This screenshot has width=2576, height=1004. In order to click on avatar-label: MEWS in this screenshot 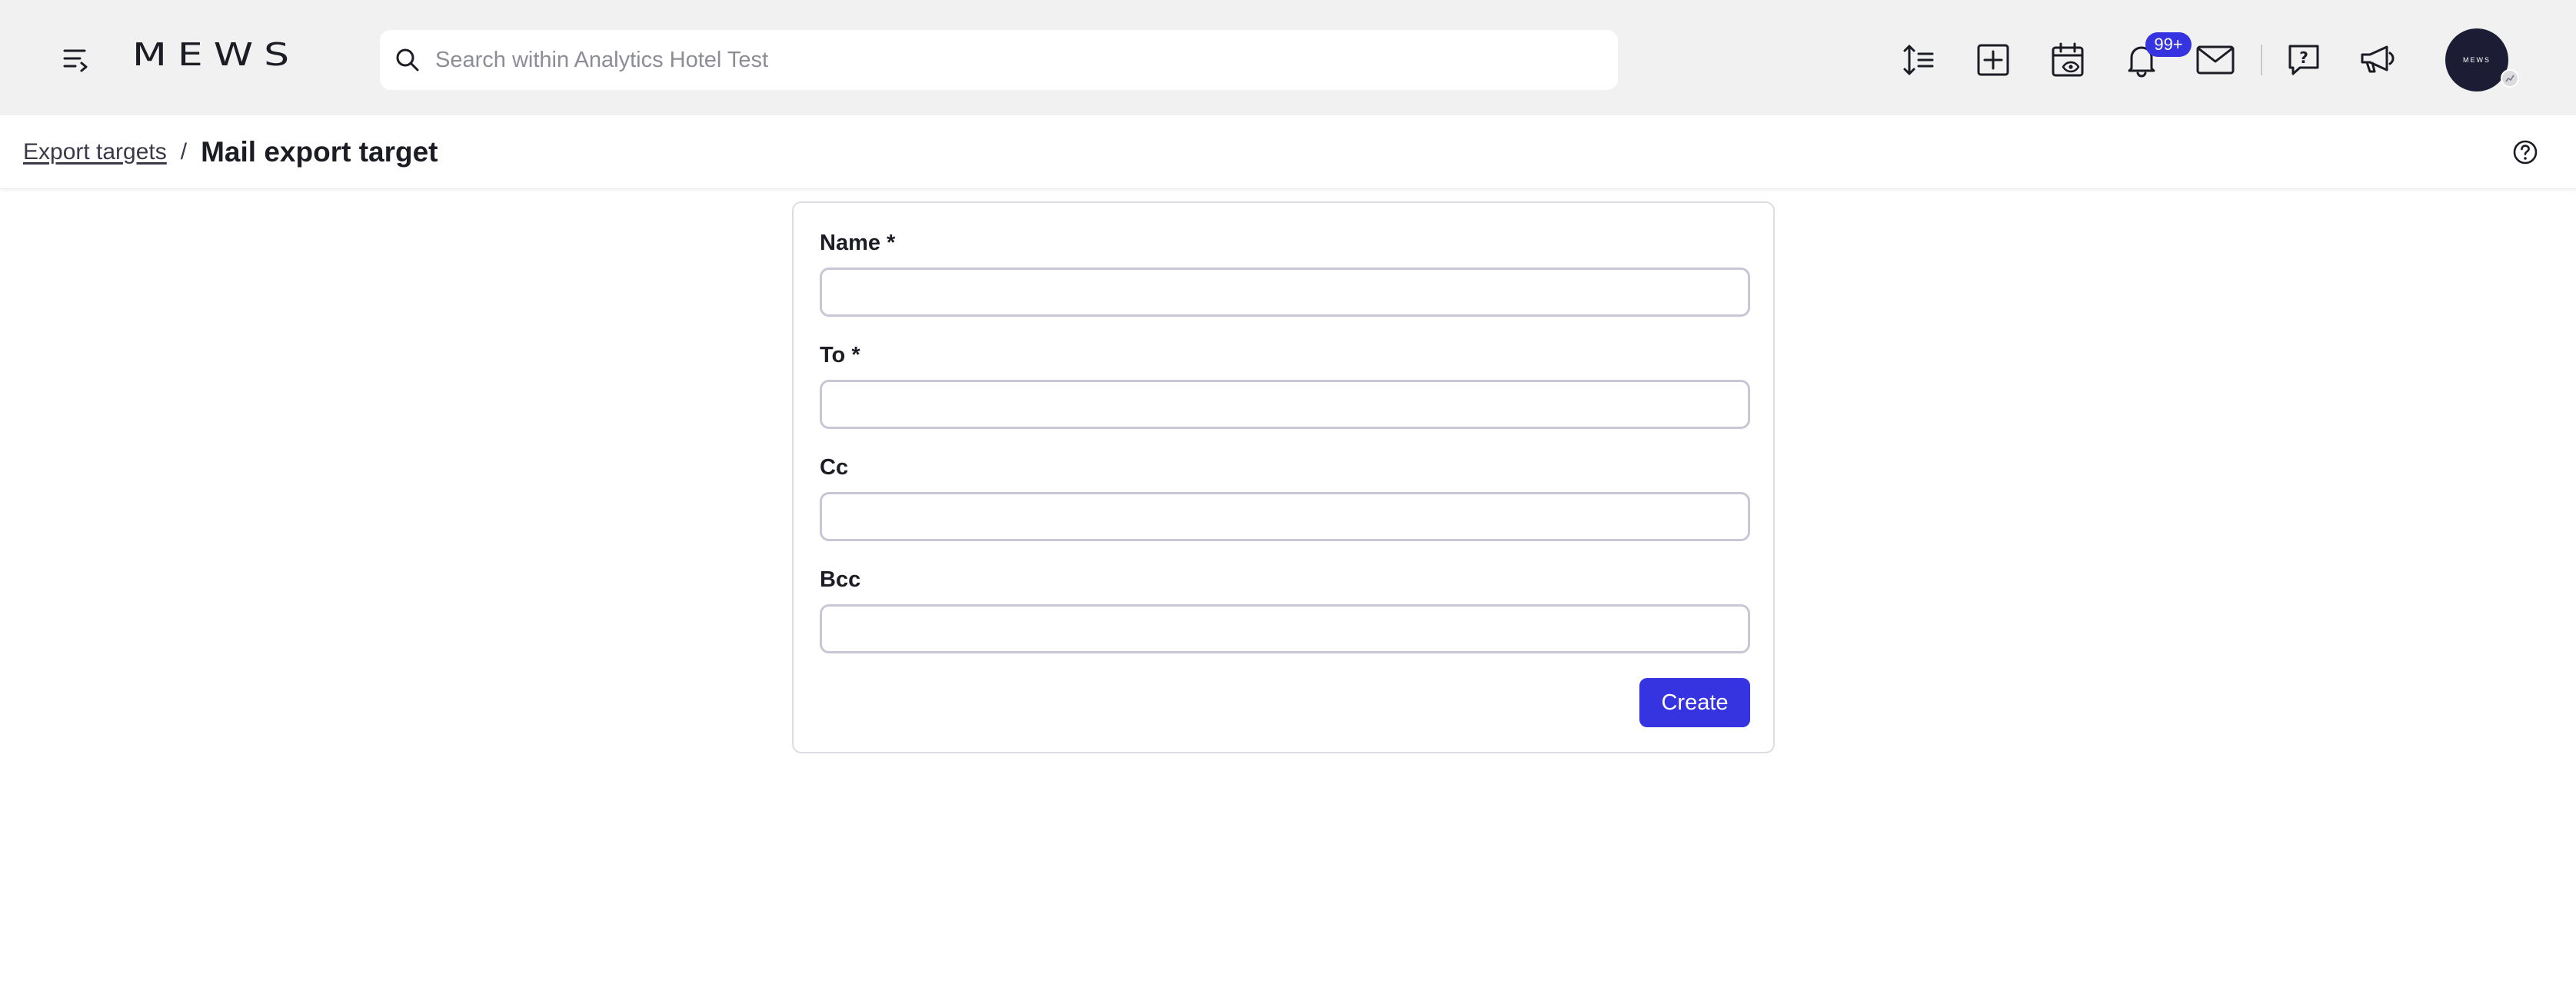, I will do `click(2477, 60)`.